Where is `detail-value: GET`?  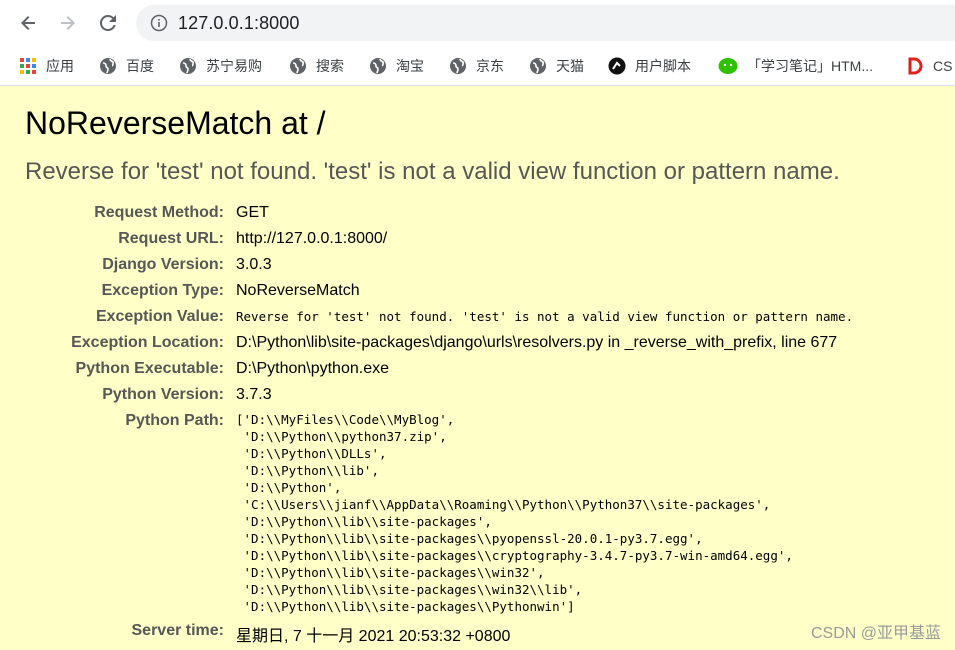 detail-value: GET is located at coordinates (252, 212).